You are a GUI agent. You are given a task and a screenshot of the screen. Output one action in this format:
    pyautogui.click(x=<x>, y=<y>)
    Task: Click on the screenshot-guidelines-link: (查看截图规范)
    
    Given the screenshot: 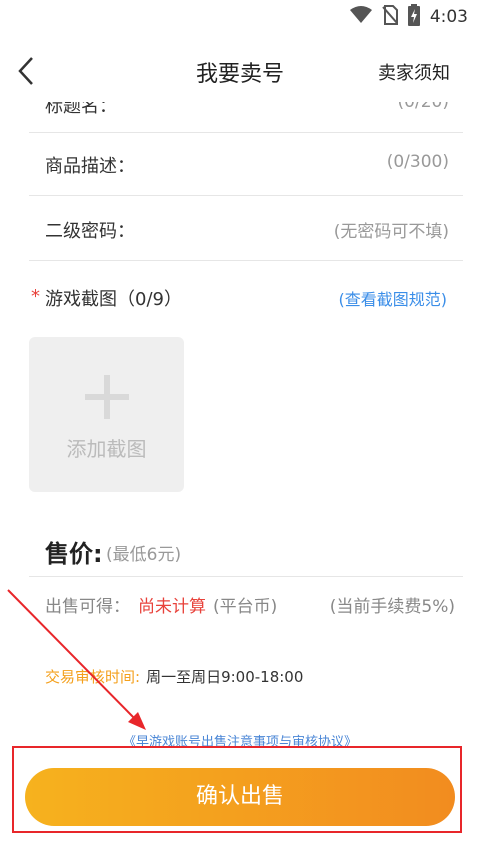 What is the action you would take?
    pyautogui.click(x=393, y=298)
    